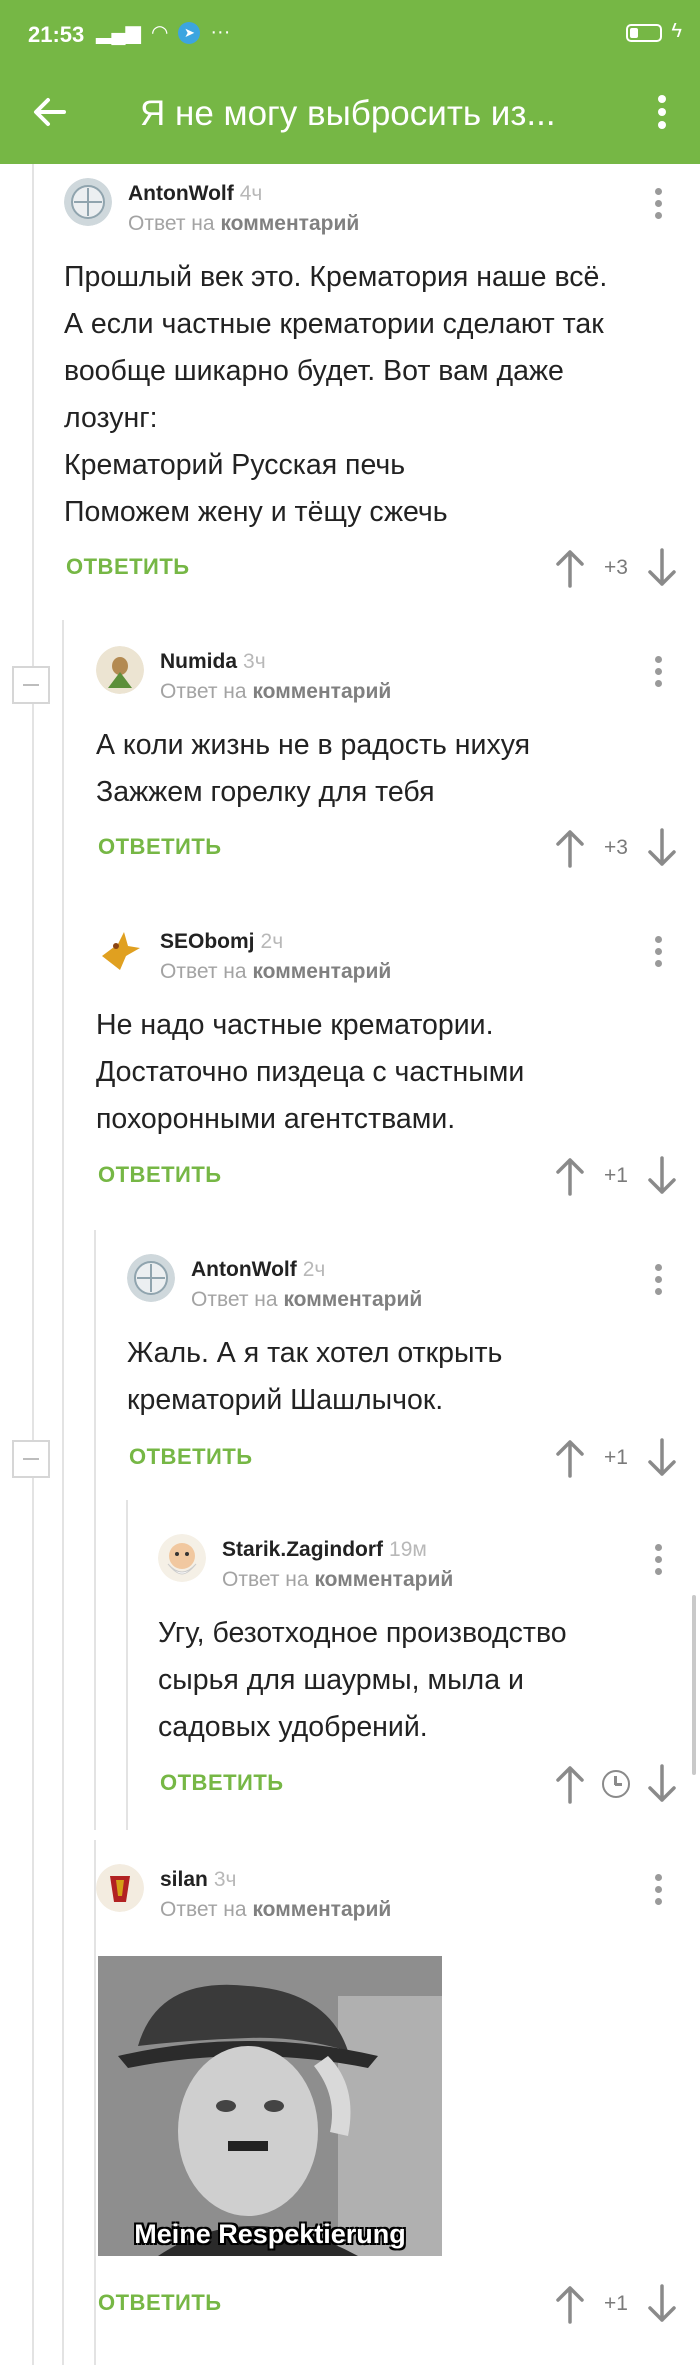  I want to click on clock-icon, so click(616, 1784).